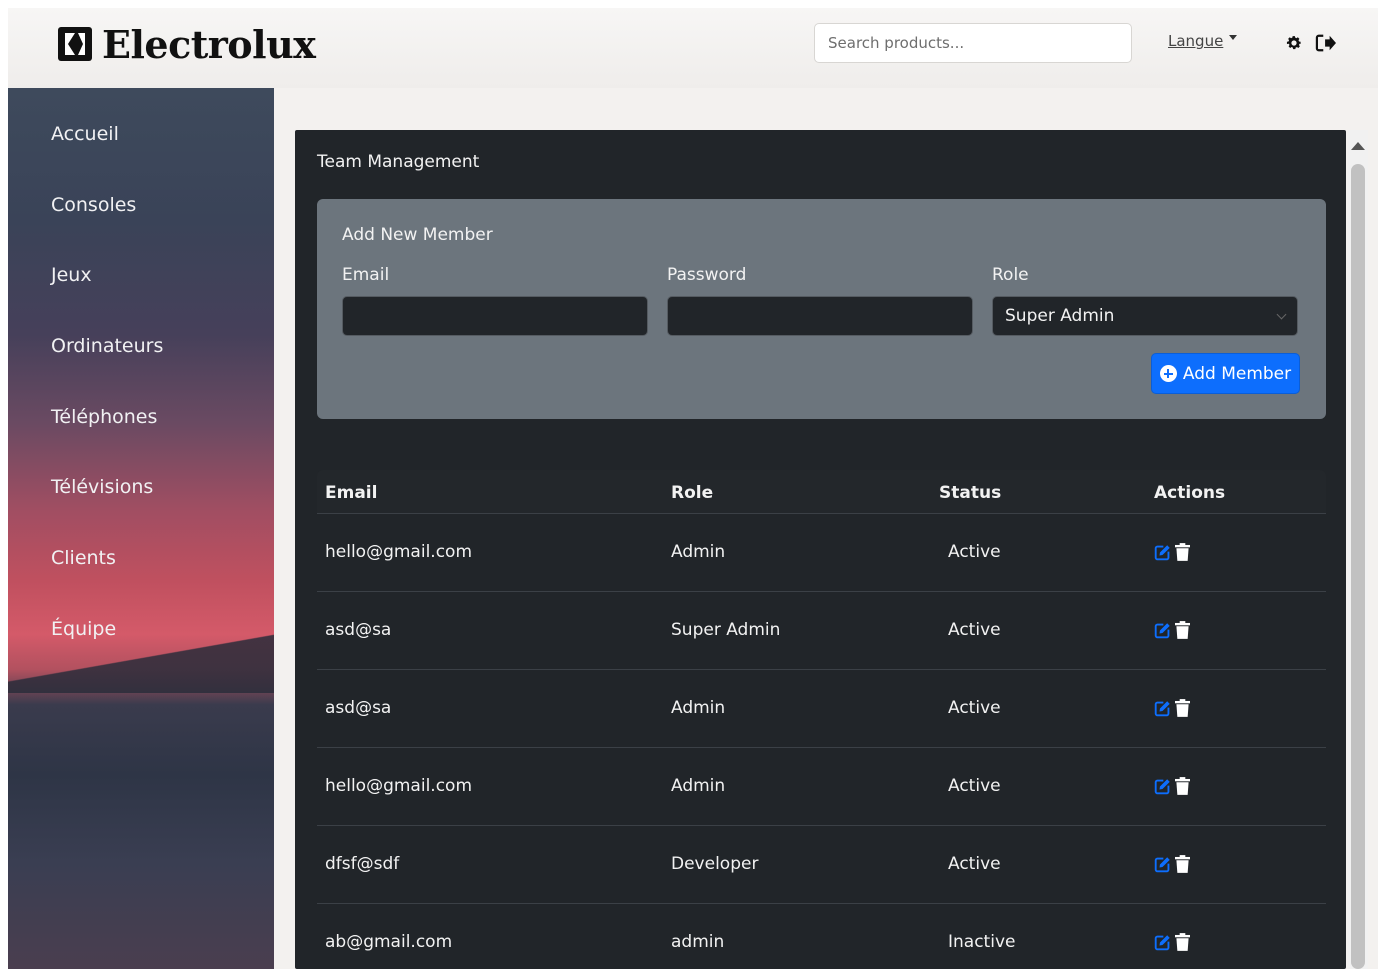 The width and height of the screenshot is (1382, 969). I want to click on table-row: asd@sa Super Admin Active, so click(821, 631).